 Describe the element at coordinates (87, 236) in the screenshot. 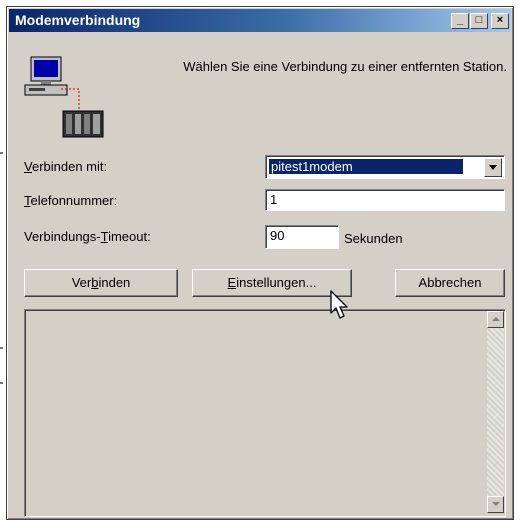

I see `timeout-label: Verbindungs-Timeout:` at that location.